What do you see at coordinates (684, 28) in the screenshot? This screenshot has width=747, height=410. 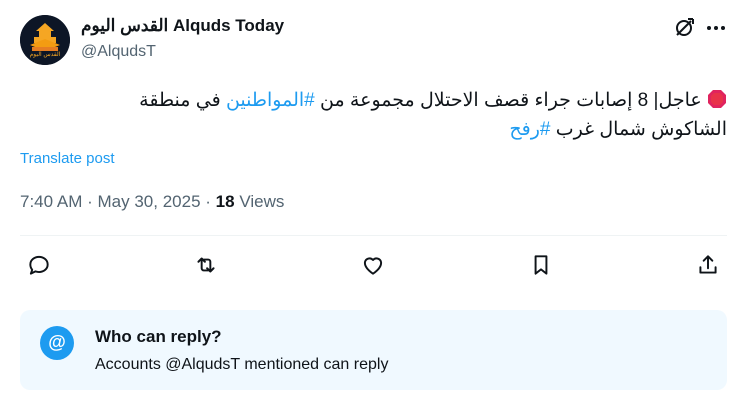 I see `grok-icon` at bounding box center [684, 28].